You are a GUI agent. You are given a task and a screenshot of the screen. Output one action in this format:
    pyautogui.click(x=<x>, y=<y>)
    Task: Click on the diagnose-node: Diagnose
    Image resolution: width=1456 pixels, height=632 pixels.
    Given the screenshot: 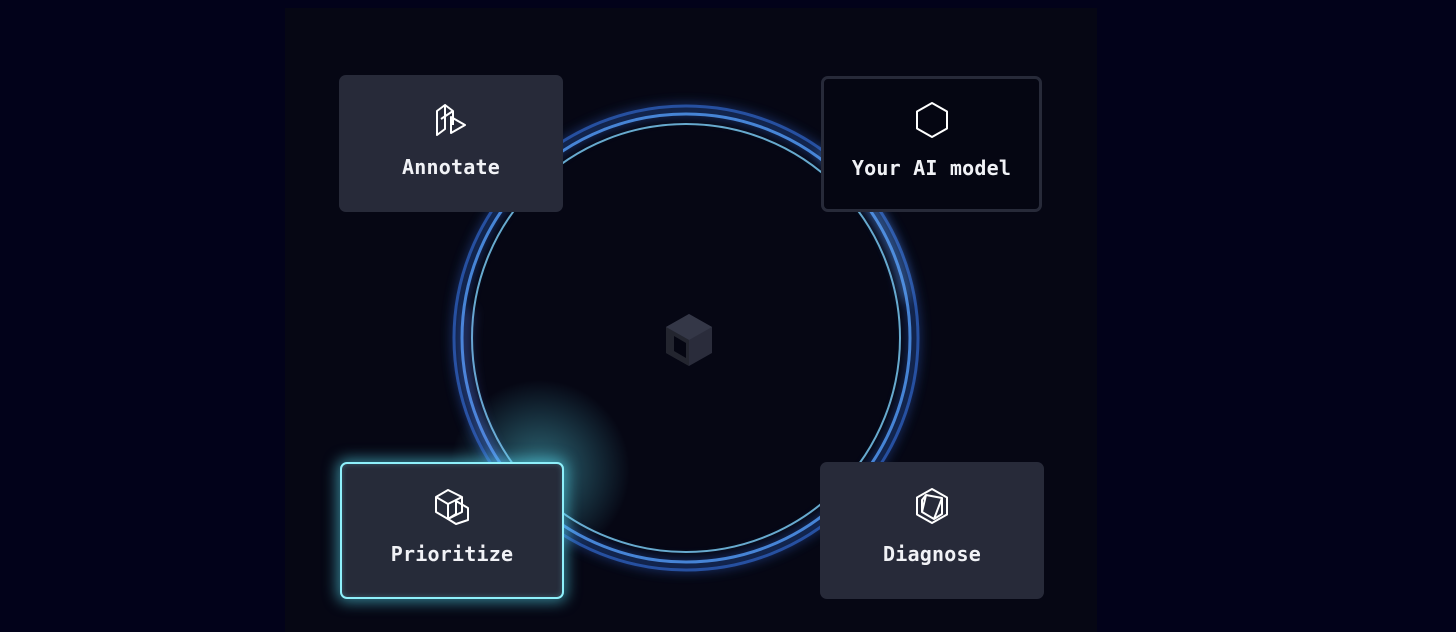 What is the action you would take?
    pyautogui.click(x=932, y=530)
    